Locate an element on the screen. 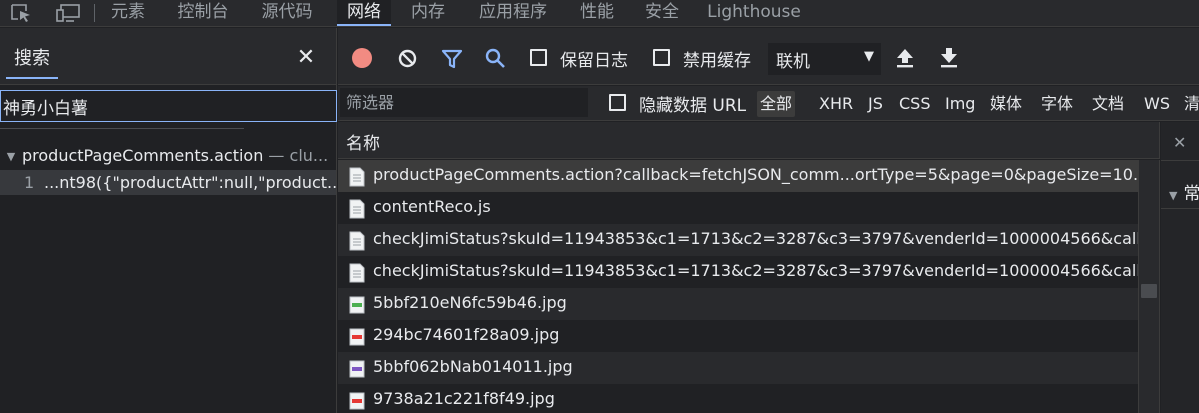  request-row: contentReco.js is located at coordinates (738, 208).